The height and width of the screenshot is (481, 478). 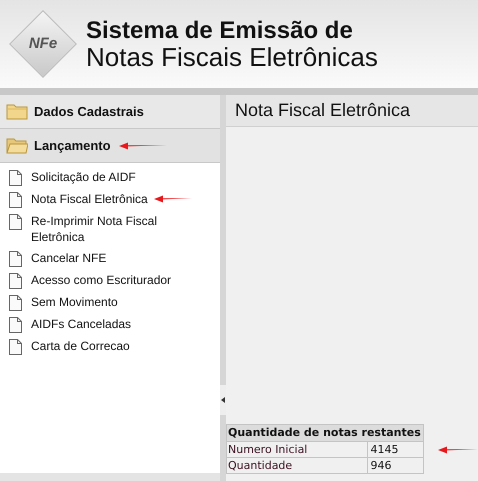 What do you see at coordinates (83, 177) in the screenshot?
I see `menu-link: Solicitação de AIDF` at bounding box center [83, 177].